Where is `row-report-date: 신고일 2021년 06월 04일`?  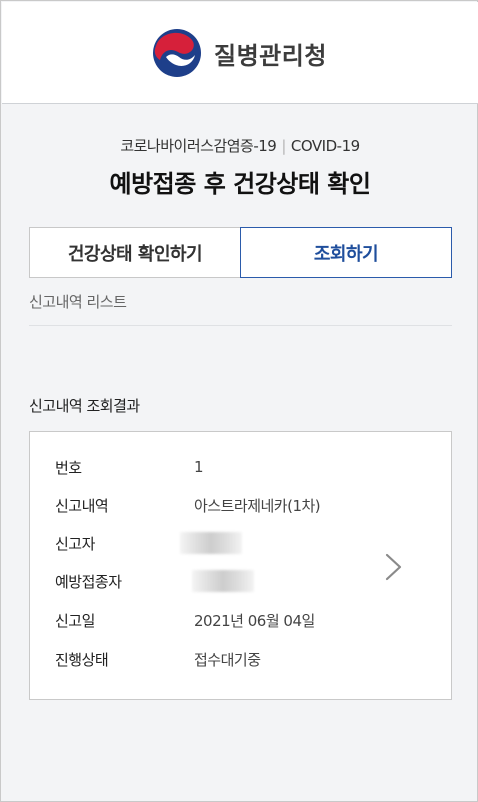
row-report-date: 신고일 2021년 06월 04일 is located at coordinates (185, 620).